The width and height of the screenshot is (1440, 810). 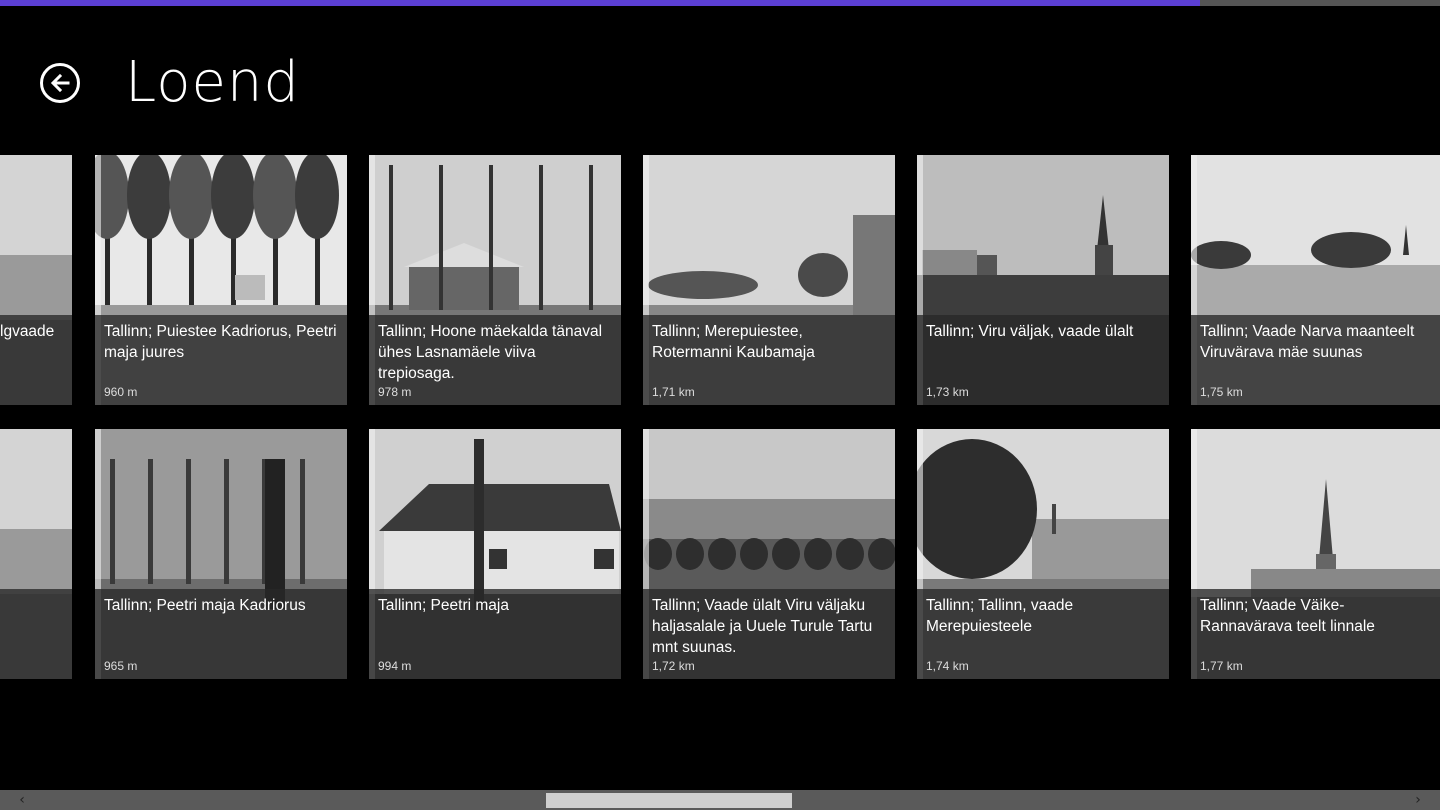 What do you see at coordinates (36, 280) in the screenshot?
I see `photo-tile: lgvaade` at bounding box center [36, 280].